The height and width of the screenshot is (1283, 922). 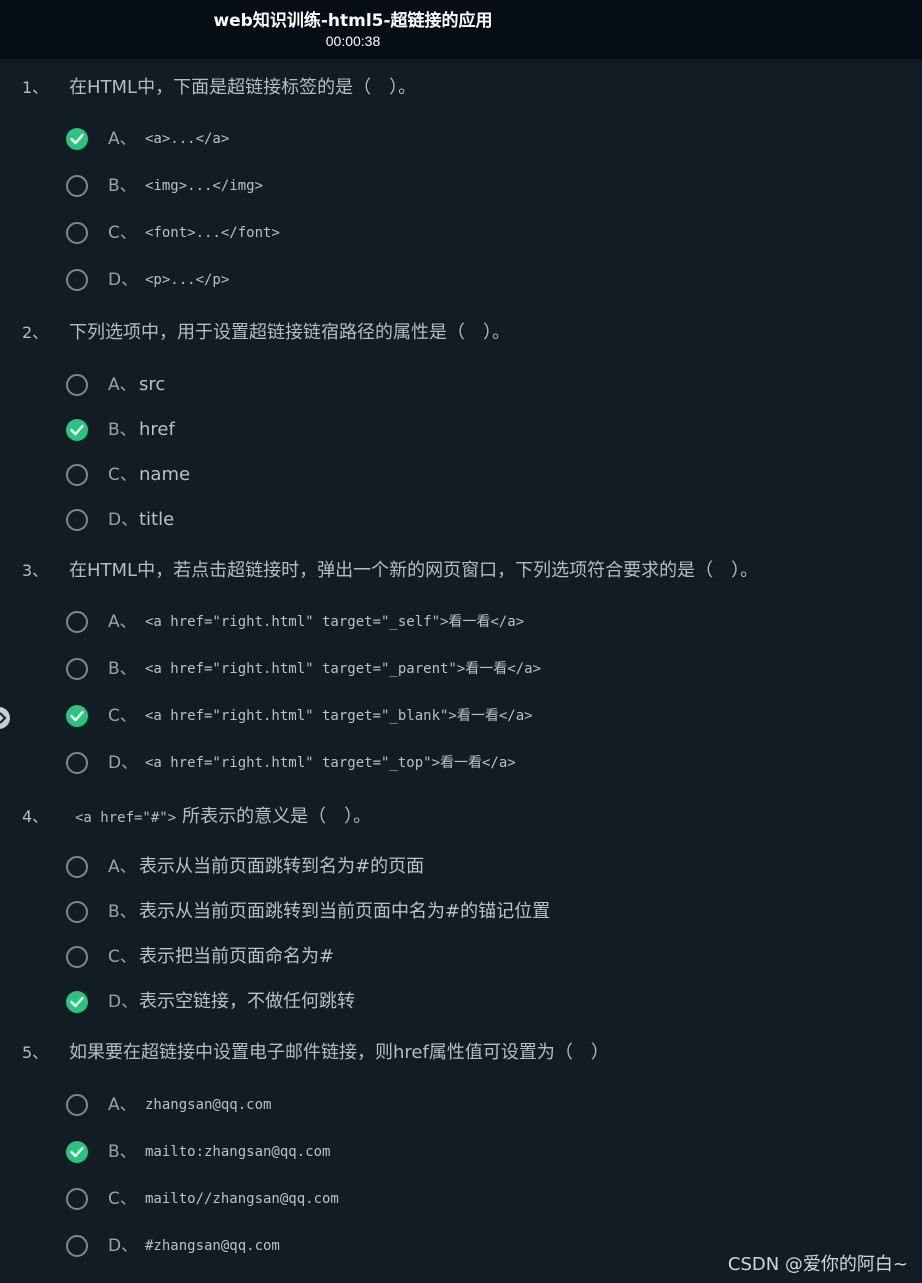 What do you see at coordinates (212, 1246) in the screenshot?
I see `option-text: #zhangsan@qq.com` at bounding box center [212, 1246].